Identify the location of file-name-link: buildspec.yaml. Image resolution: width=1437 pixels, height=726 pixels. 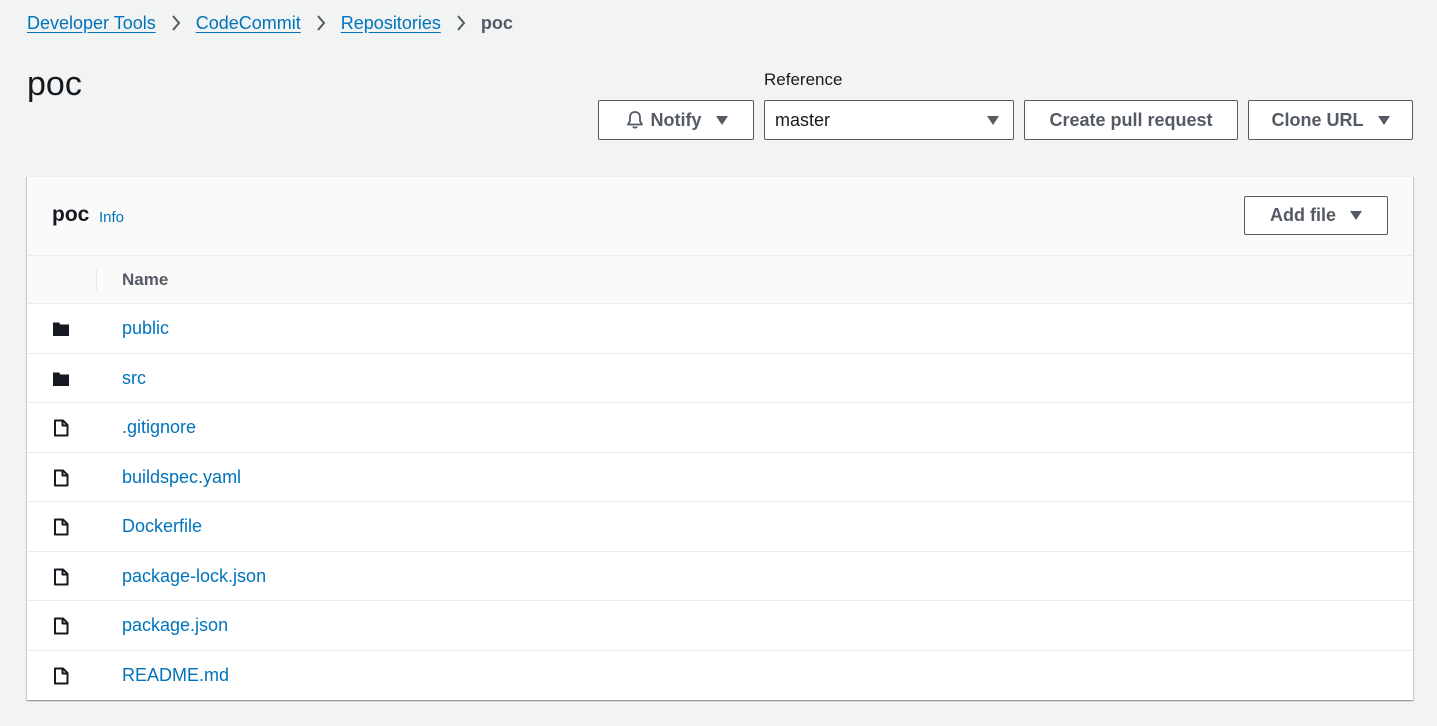
(181, 477).